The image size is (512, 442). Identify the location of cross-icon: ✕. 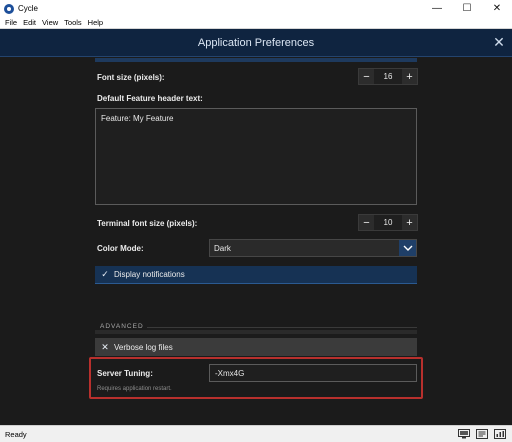
(105, 346).